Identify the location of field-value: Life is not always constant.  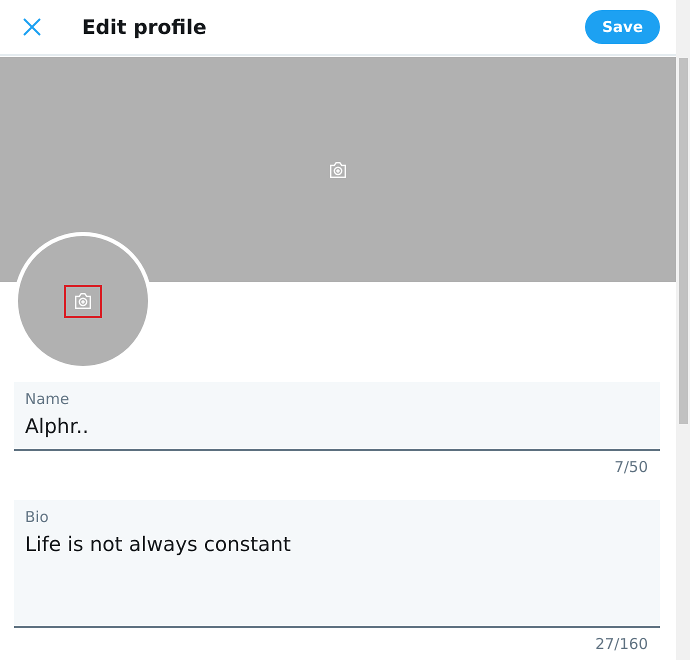
(158, 544).